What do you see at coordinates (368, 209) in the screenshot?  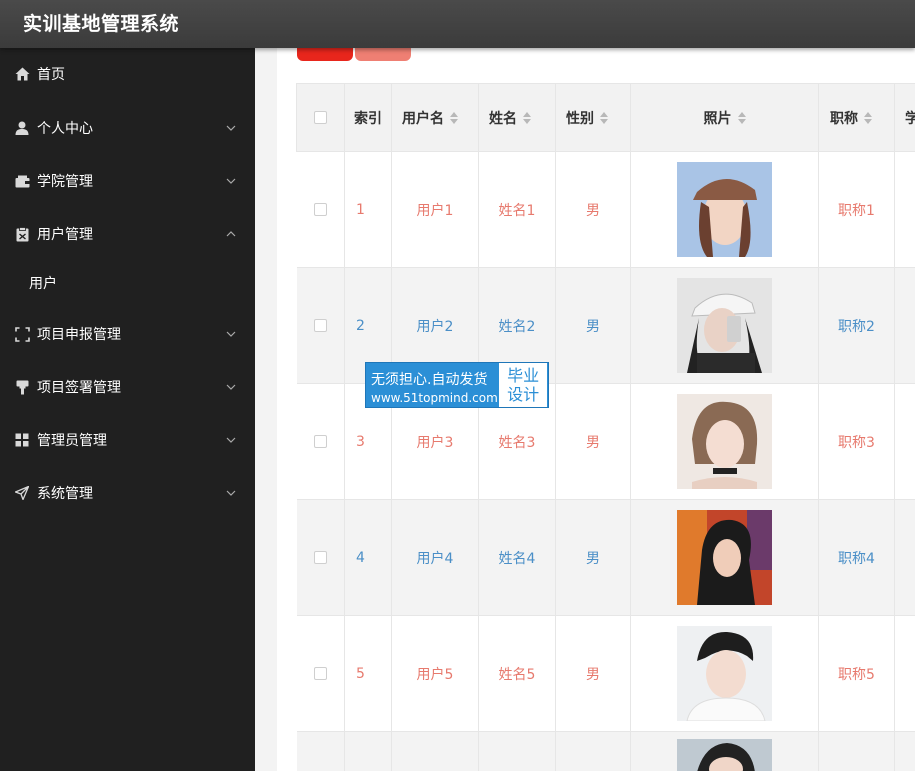 I see `cell-index: 1` at bounding box center [368, 209].